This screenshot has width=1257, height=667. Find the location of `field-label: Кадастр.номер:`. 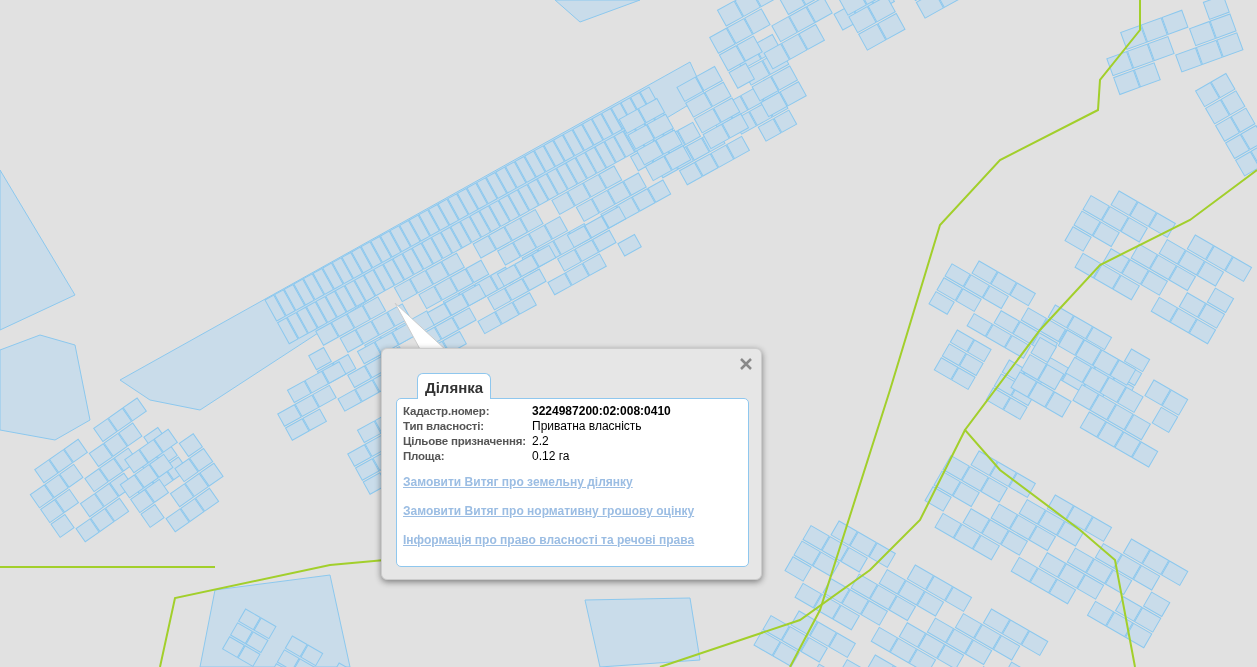

field-label: Кадастр.номер: is located at coordinates (447, 411).